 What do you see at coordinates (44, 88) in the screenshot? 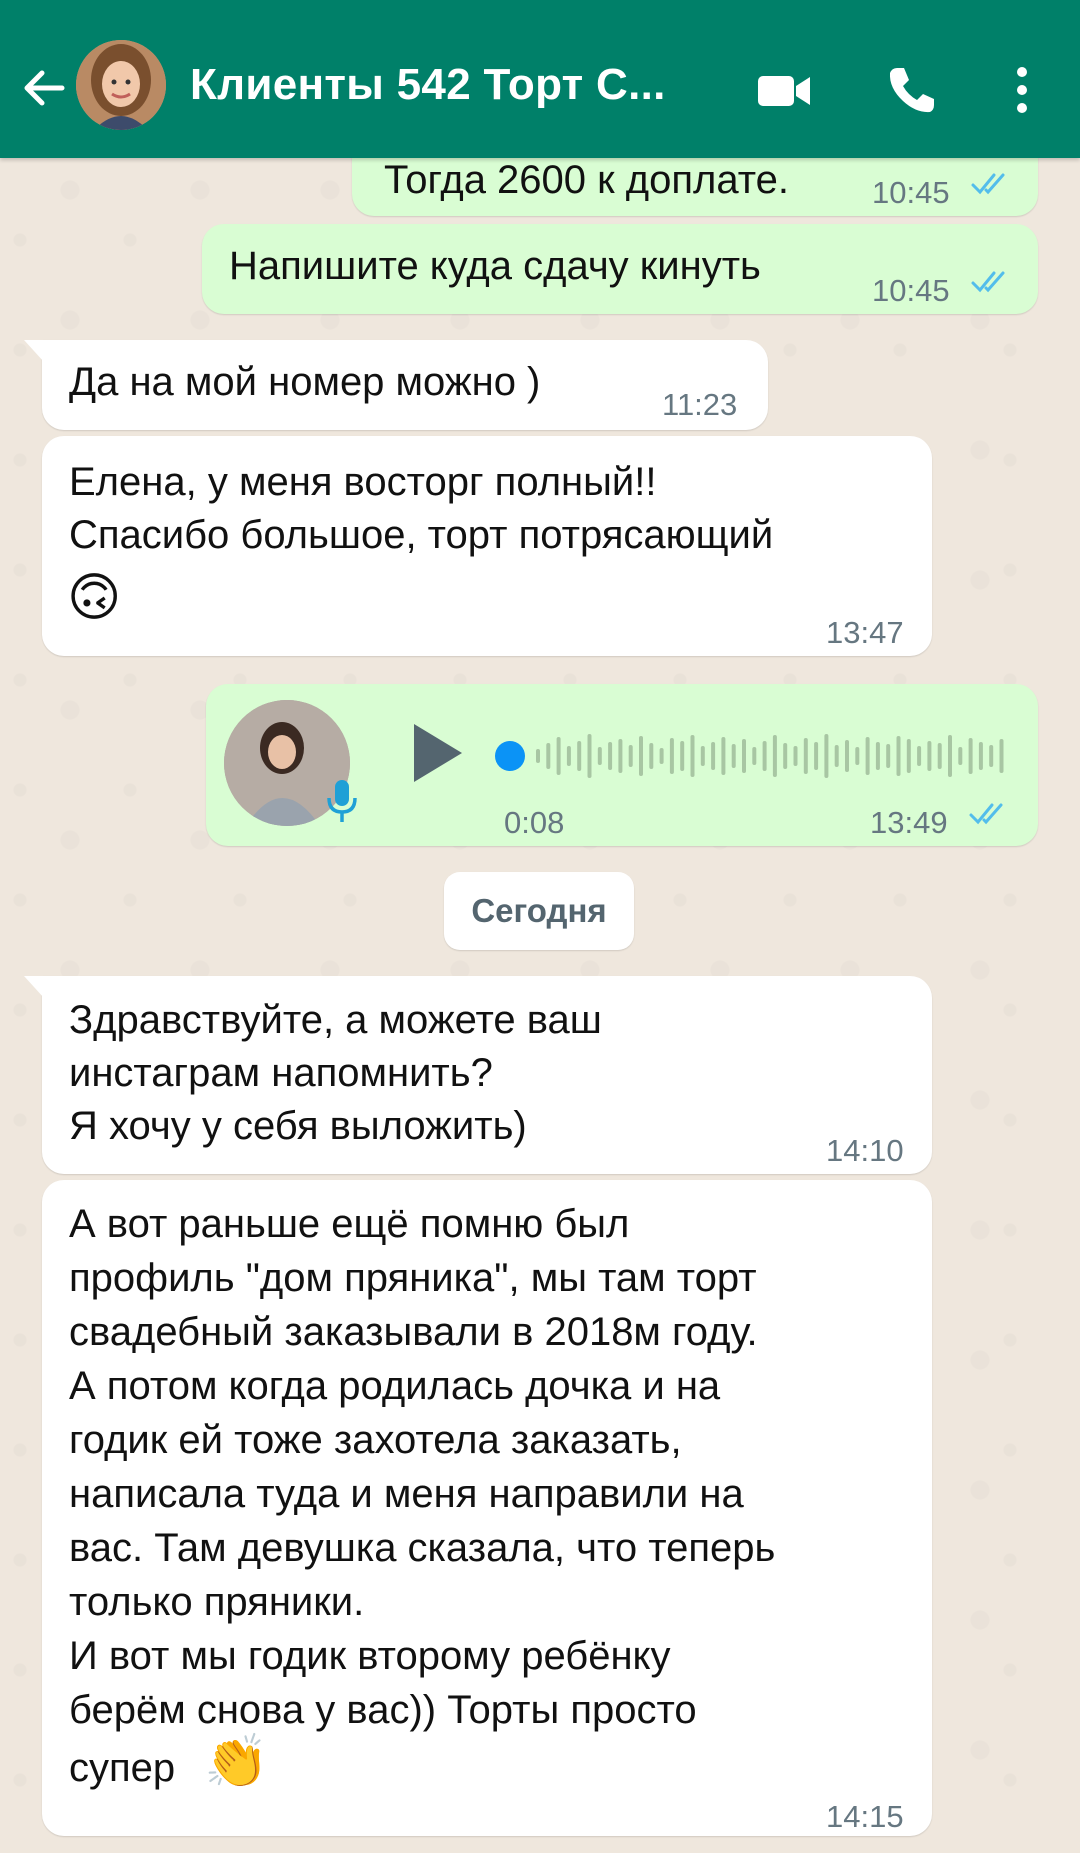
I see `arrow-back-icon` at bounding box center [44, 88].